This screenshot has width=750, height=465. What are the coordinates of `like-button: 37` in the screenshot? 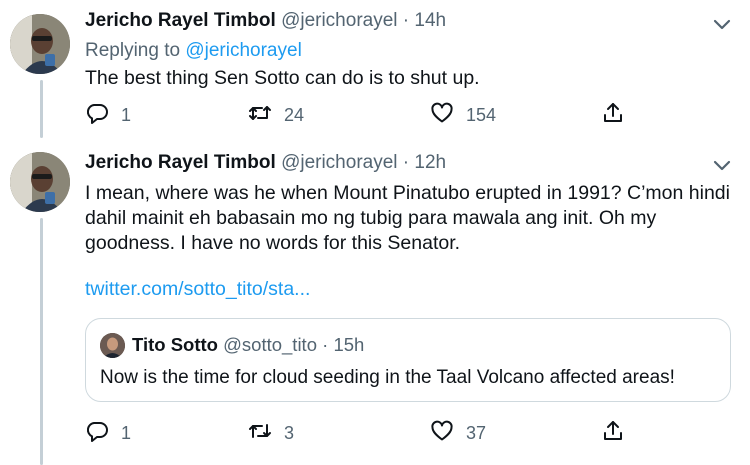 It's located at (458, 433).